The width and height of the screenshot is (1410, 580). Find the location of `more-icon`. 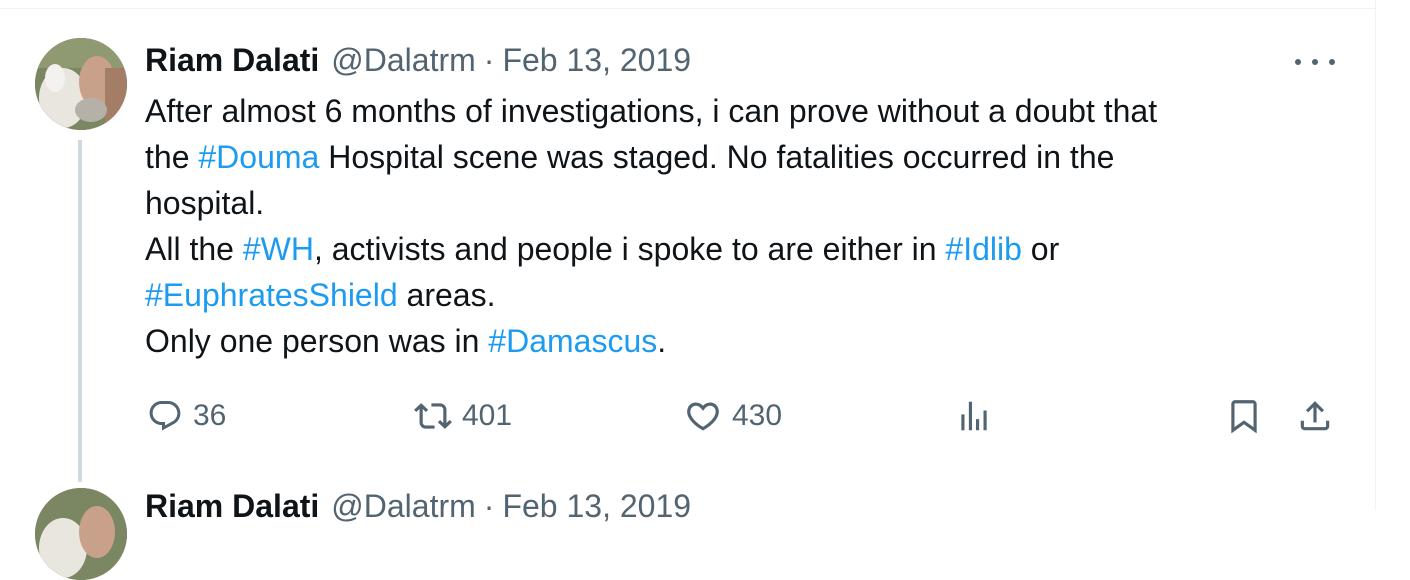

more-icon is located at coordinates (1315, 62).